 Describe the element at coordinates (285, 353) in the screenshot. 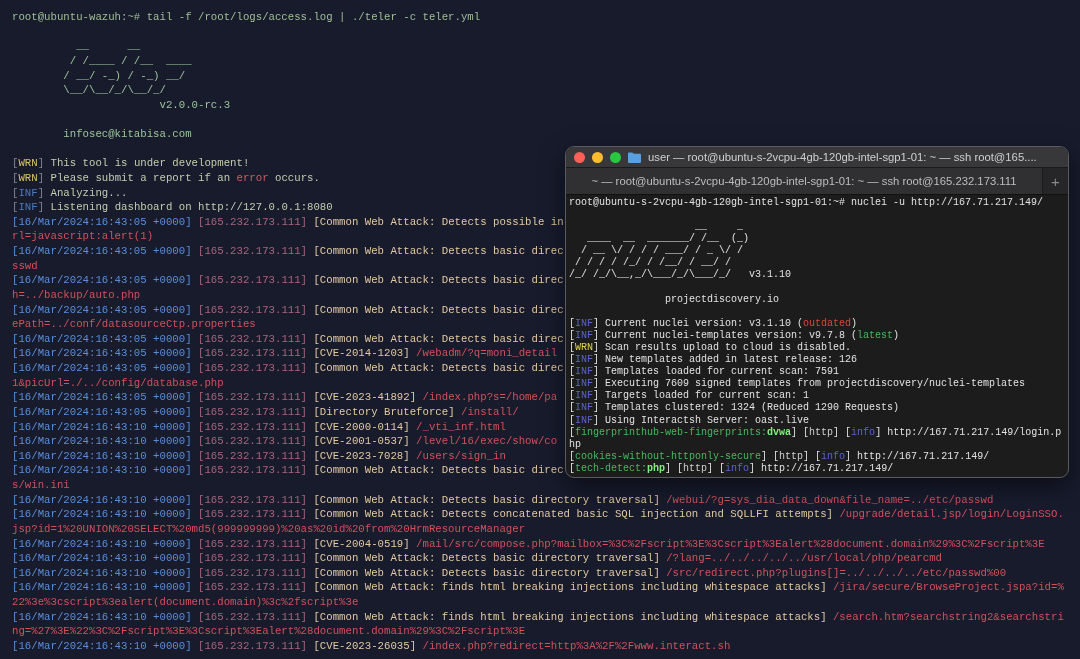

I see `log-line: [16/Mar/2024:16:43:05 +0000] [165.232.173.111] [CVE-2014-1203] /webadm/?q=moni_detail` at that location.